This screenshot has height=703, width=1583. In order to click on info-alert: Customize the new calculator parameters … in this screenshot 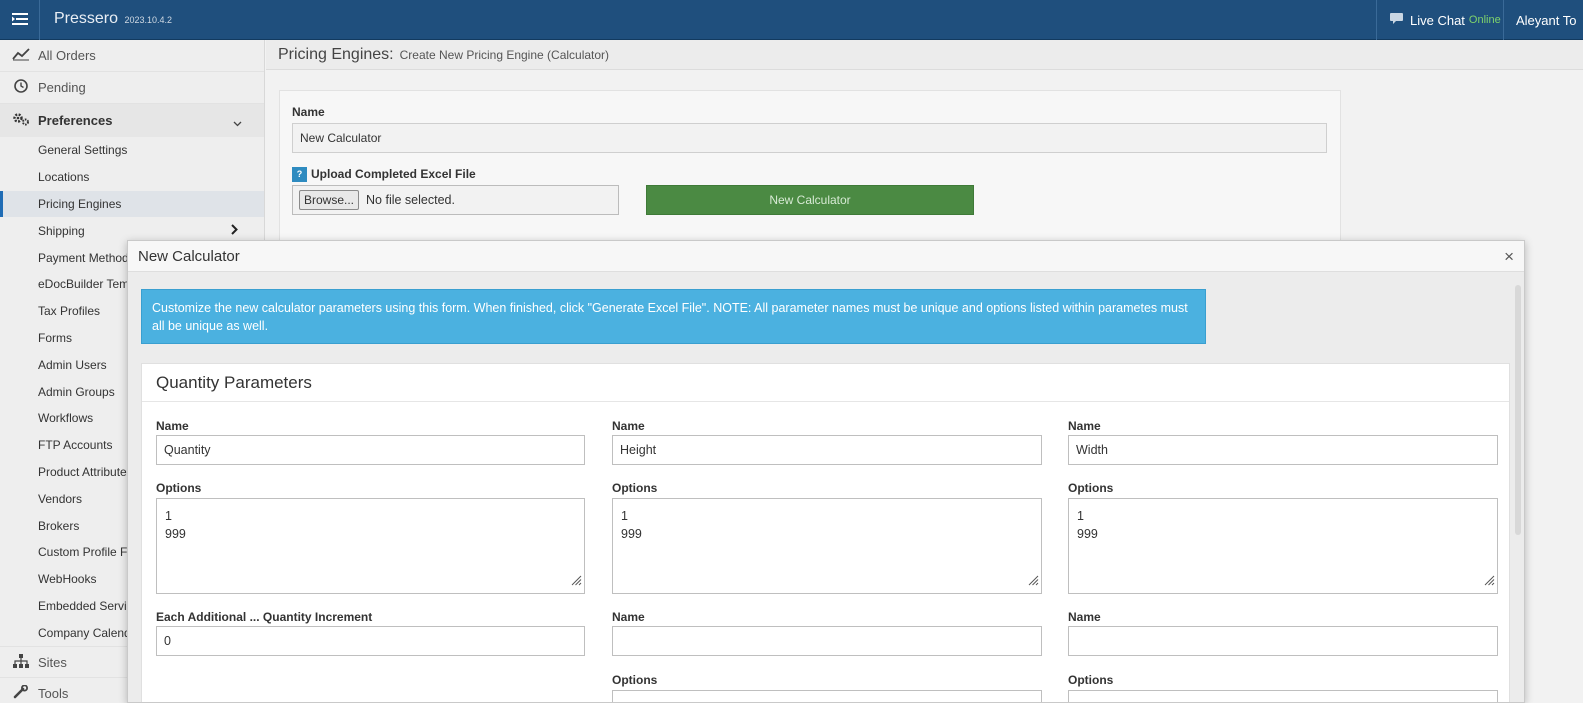, I will do `click(673, 316)`.